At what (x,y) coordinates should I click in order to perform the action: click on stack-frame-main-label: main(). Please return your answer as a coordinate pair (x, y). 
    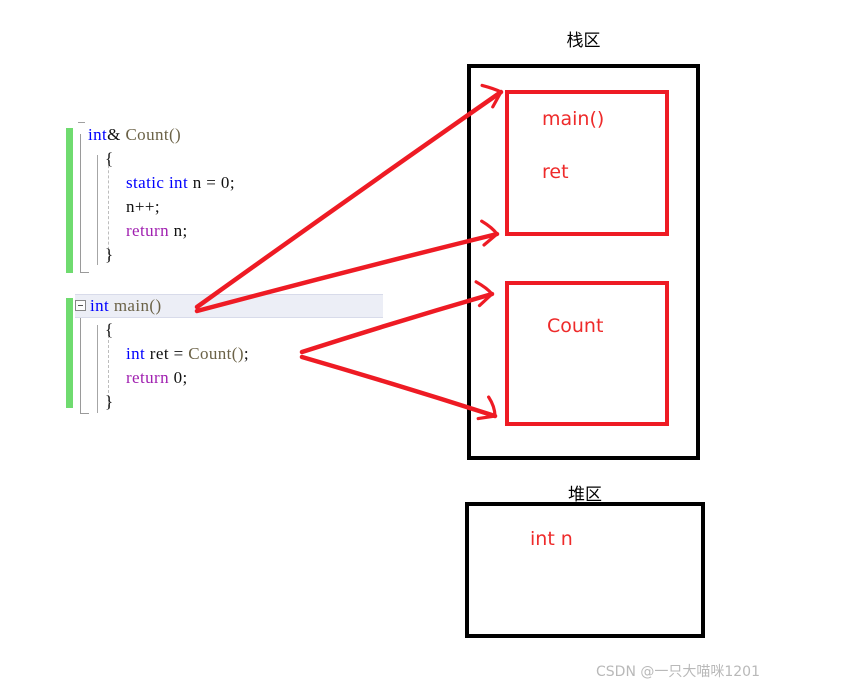
    Looking at the image, I should click on (573, 119).